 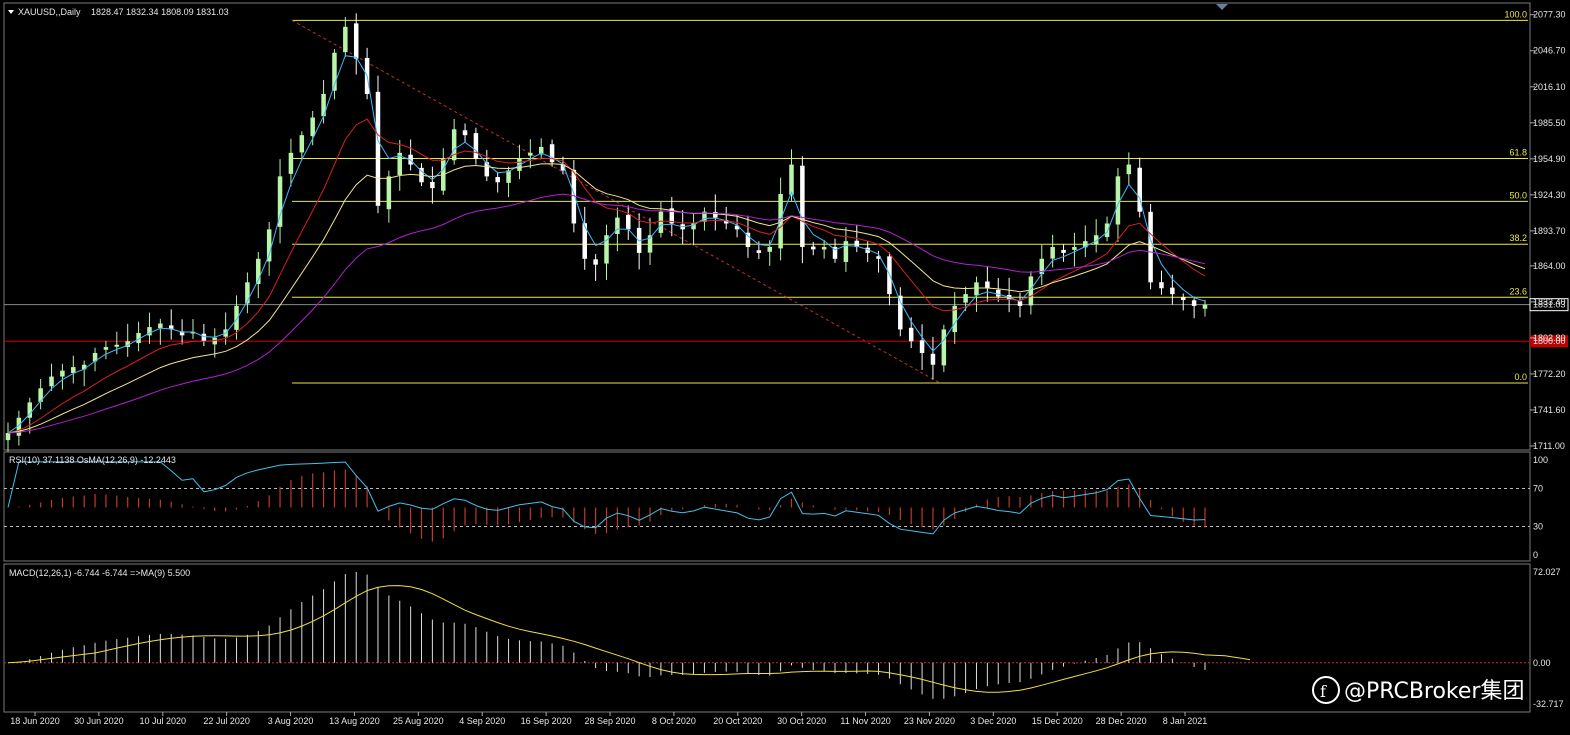 I want to click on rsi-header: RSI(10) 37.1138 OsMA(12,26,9) -12.2443, so click(x=92, y=460).